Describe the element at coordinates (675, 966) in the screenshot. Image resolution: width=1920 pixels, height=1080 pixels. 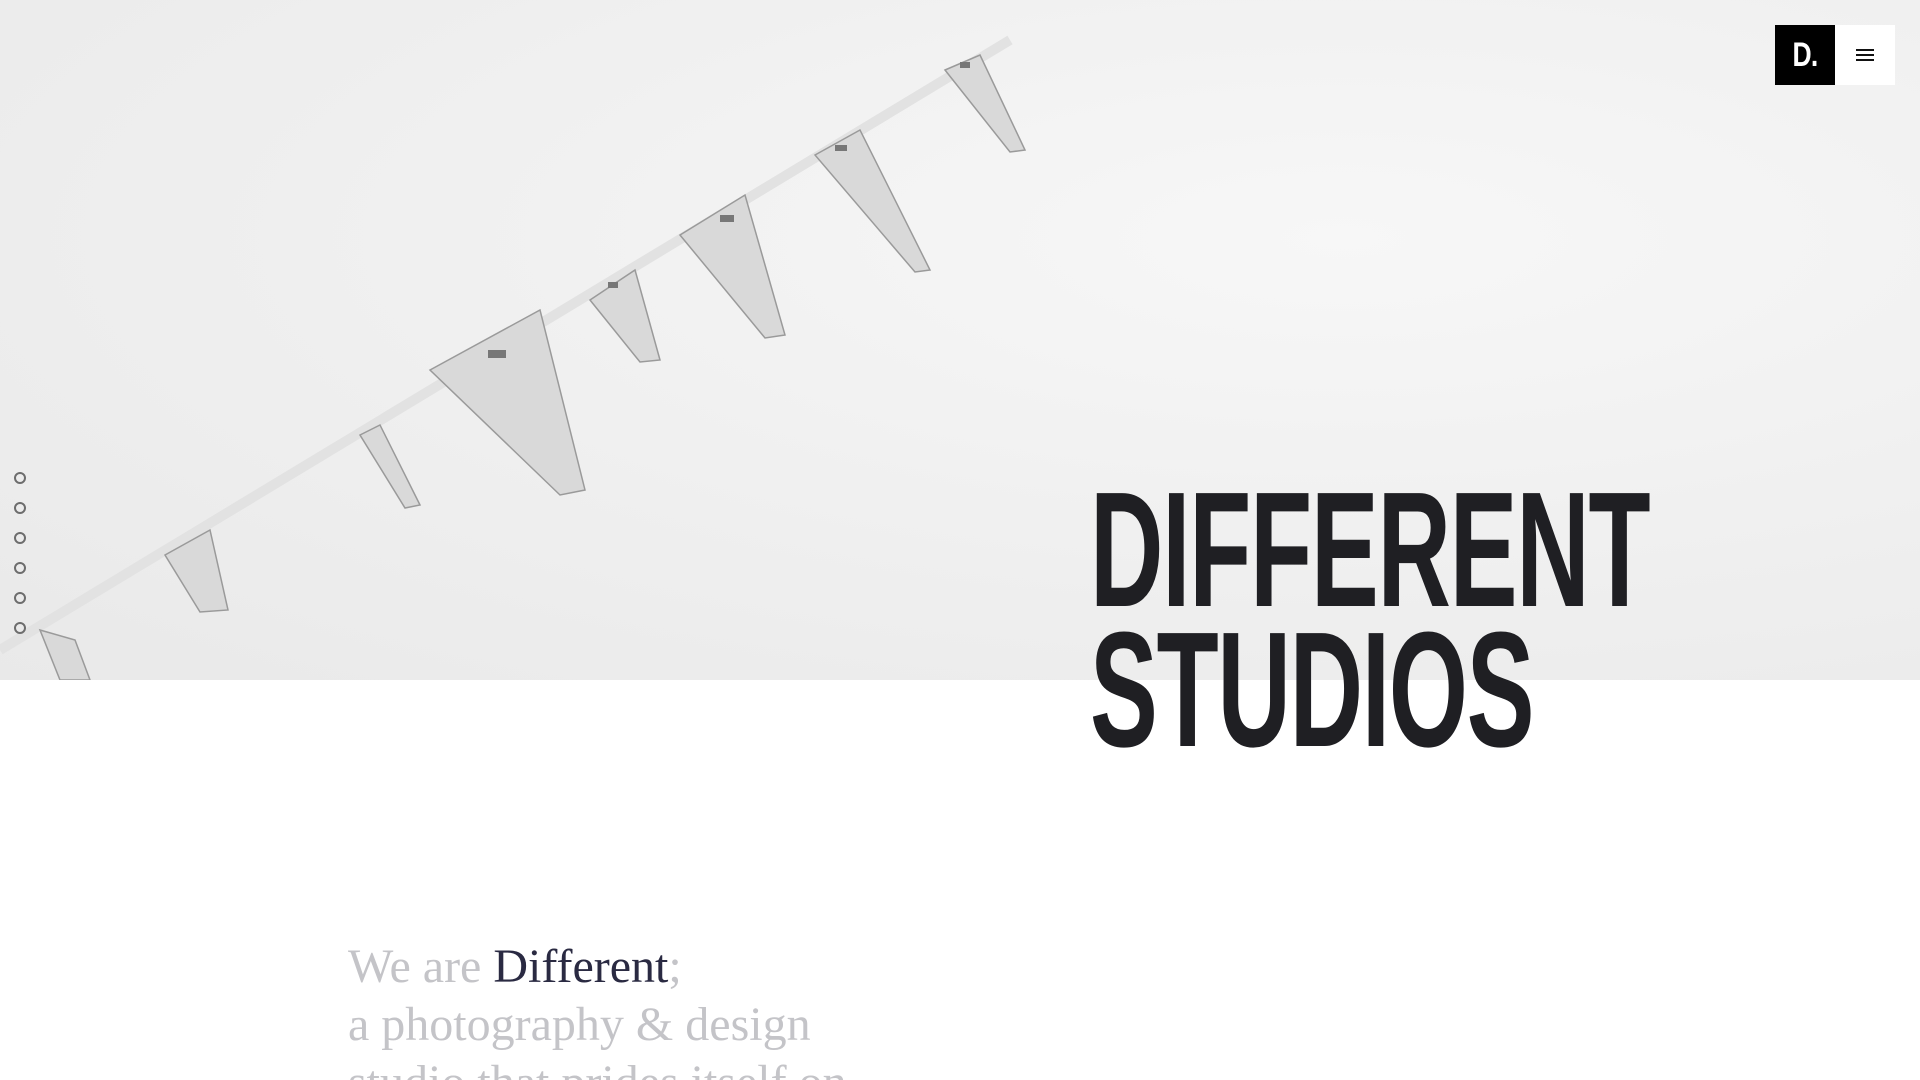
I see `intro-suffix: ;` at that location.